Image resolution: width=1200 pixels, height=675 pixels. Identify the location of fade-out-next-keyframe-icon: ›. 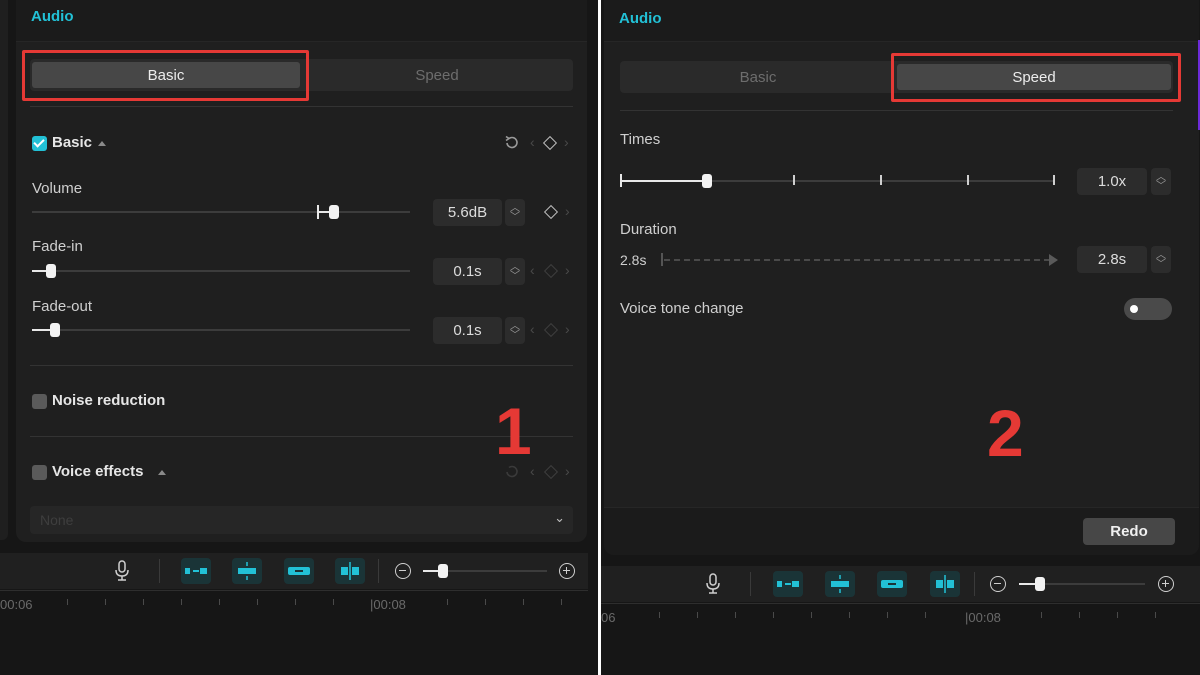
(567, 329).